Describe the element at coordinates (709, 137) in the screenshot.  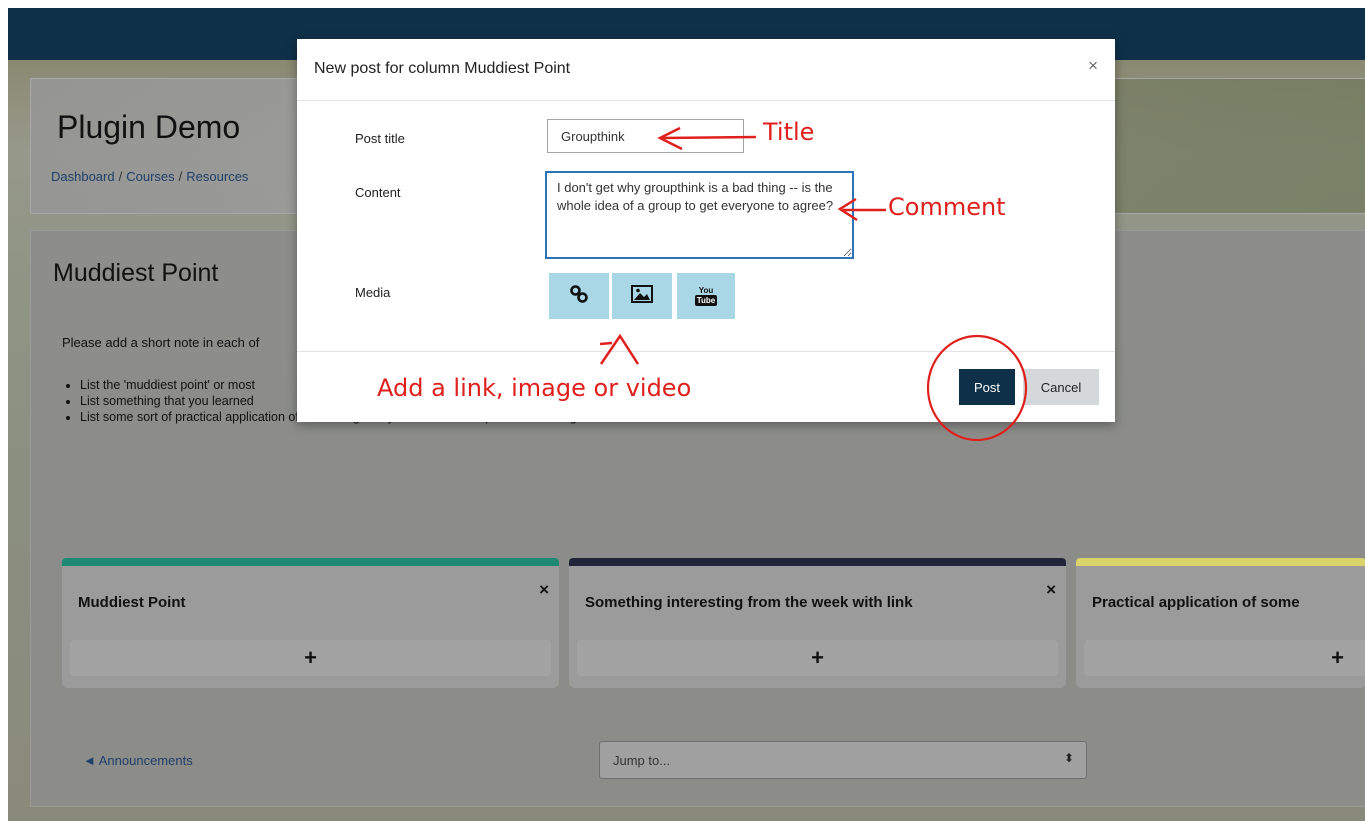
I see `title-arrow` at that location.